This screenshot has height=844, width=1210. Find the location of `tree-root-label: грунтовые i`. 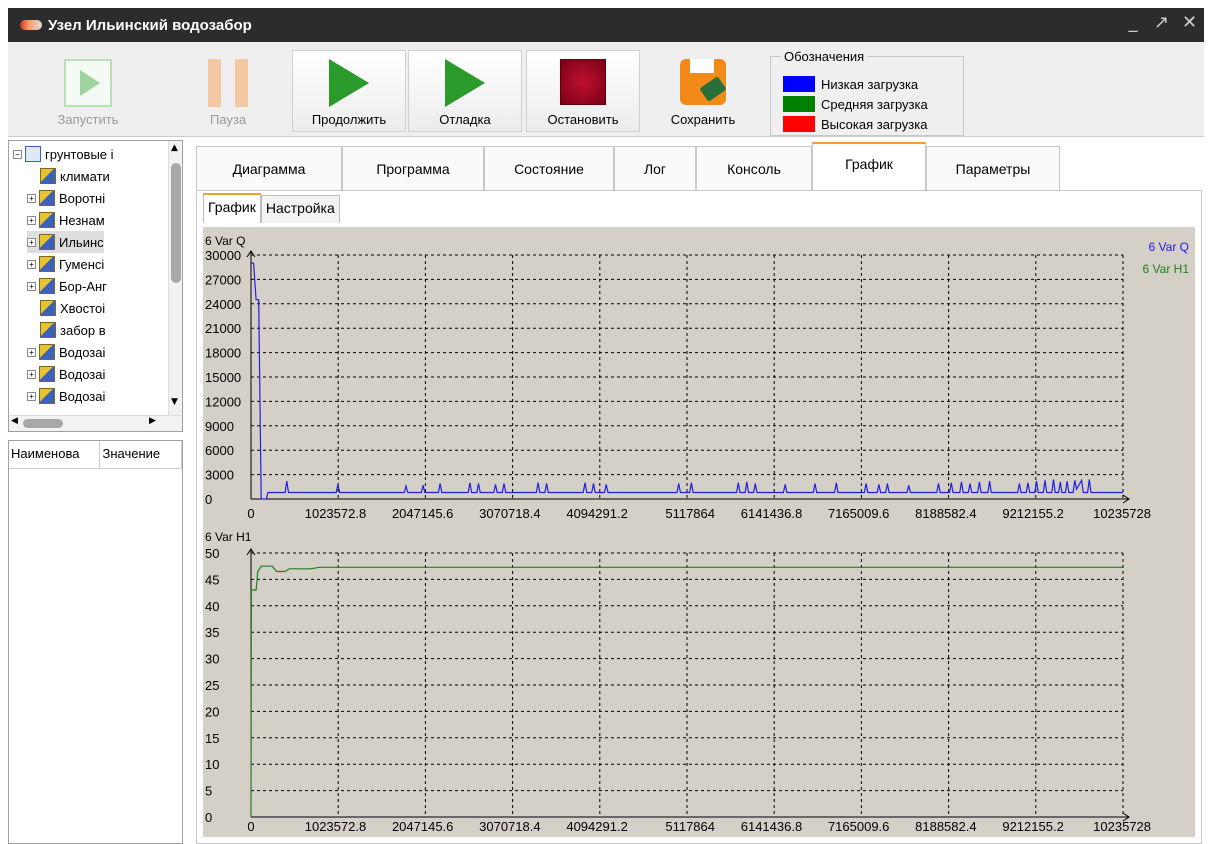

tree-root-label: грунтовые i is located at coordinates (79, 154).